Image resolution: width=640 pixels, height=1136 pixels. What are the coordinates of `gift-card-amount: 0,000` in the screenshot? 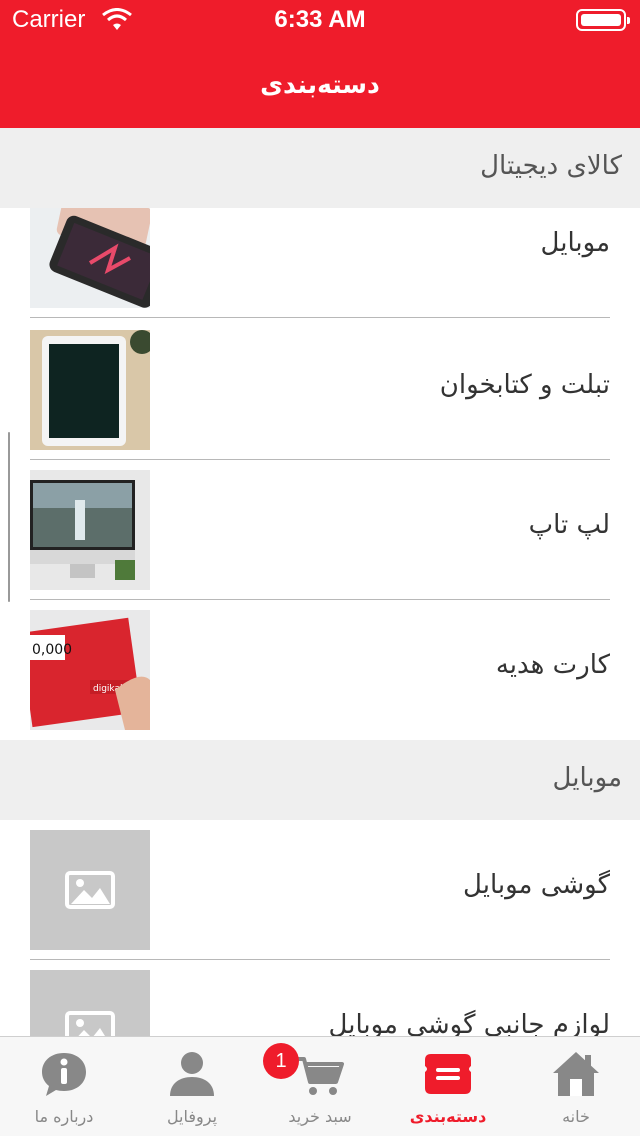 It's located at (52, 650).